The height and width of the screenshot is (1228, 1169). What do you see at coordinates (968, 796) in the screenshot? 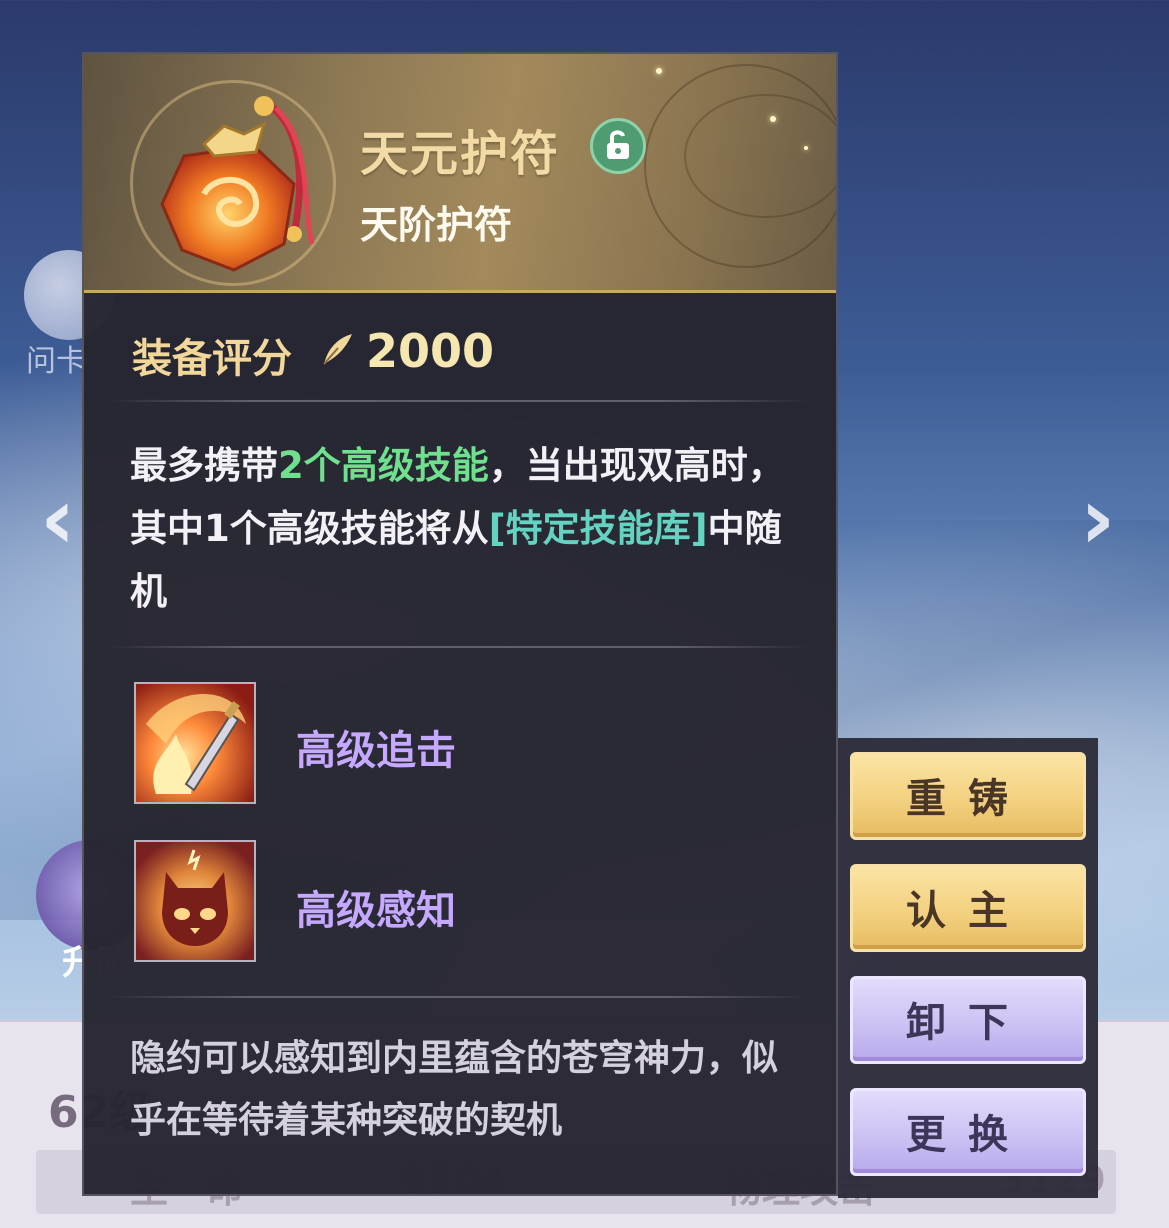
I see `reforge-button: 重铸` at bounding box center [968, 796].